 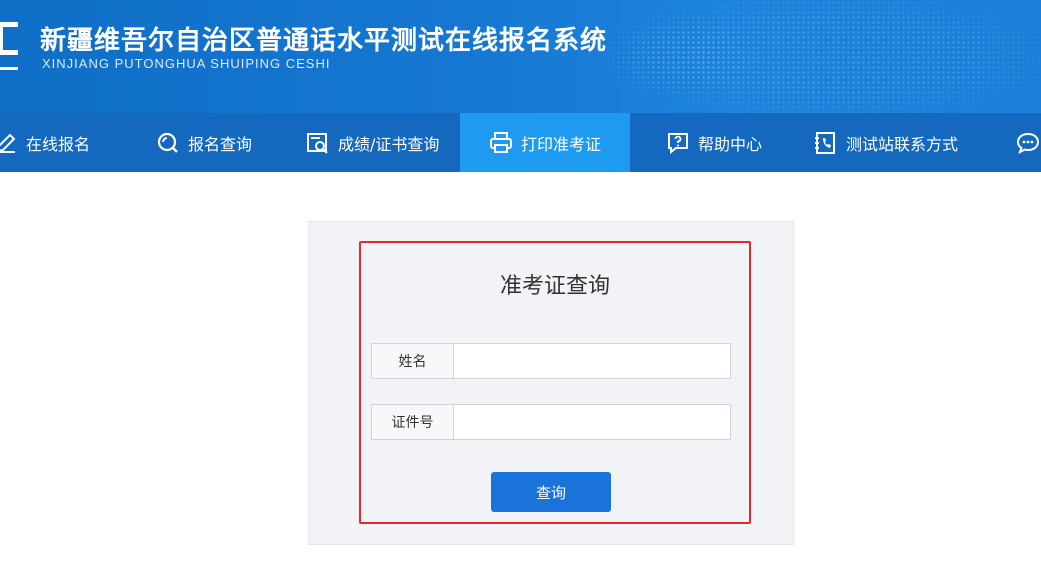 I want to click on nav-label: 成绩/证书查询, so click(x=389, y=144).